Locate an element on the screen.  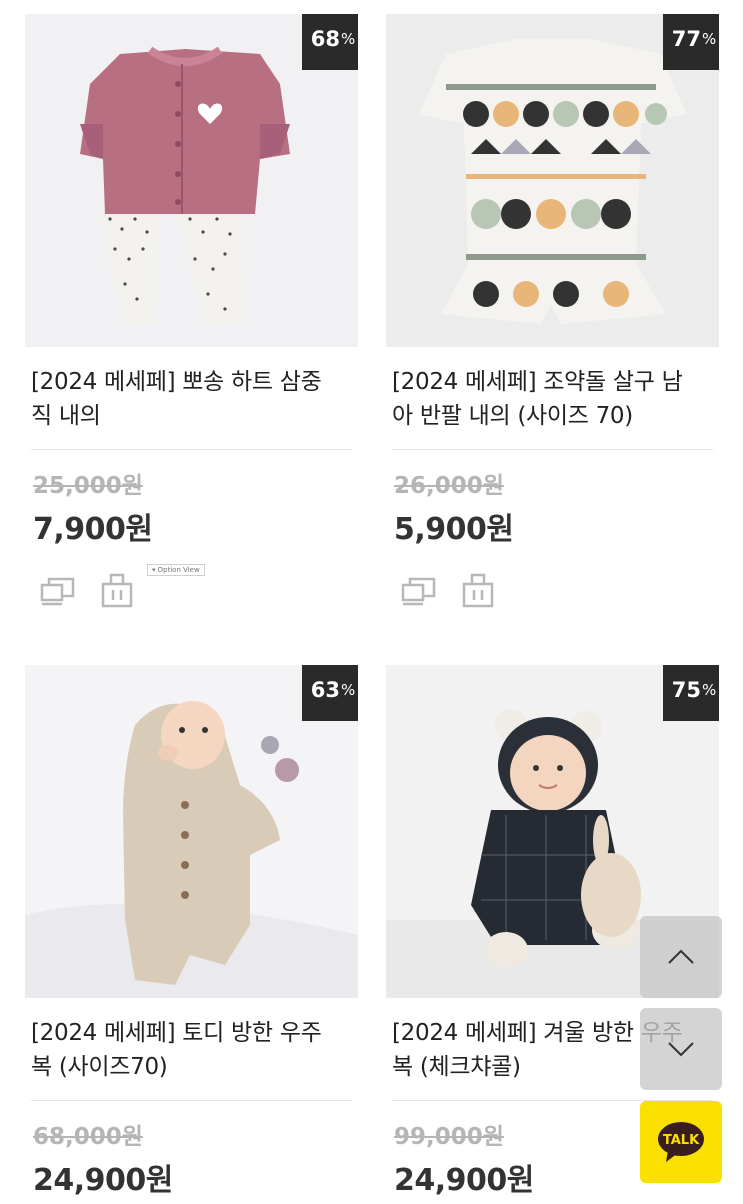
discount-badge: 75% is located at coordinates (691, 693).